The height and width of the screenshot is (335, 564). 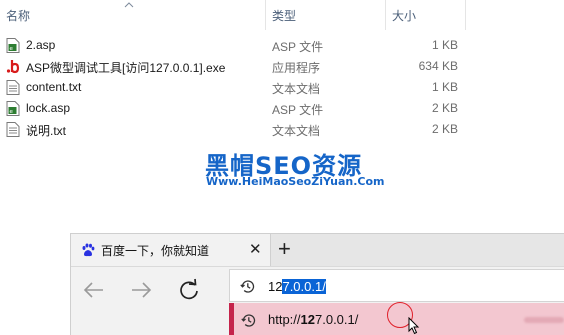 I want to click on address-text: 127.0.0.1/, so click(x=297, y=286).